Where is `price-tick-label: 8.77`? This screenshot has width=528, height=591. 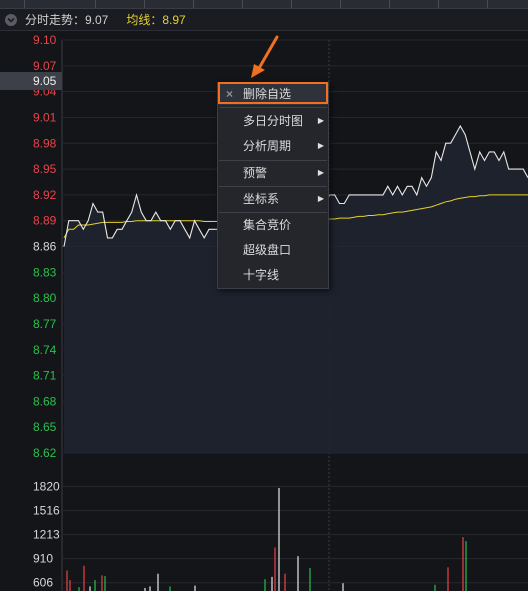
price-tick-label: 8.77 is located at coordinates (45, 324).